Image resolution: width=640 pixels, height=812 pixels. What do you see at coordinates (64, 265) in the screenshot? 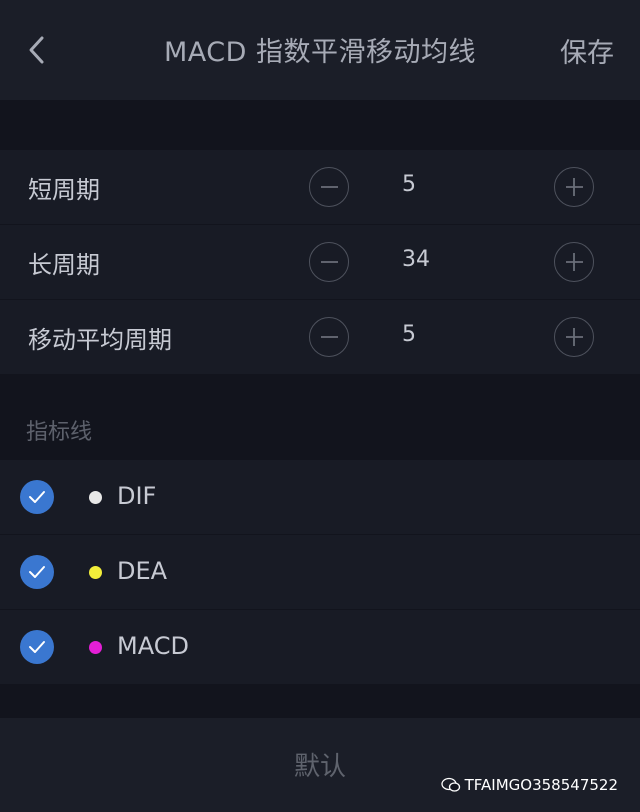
I see `param-label: 长周期` at bounding box center [64, 265].